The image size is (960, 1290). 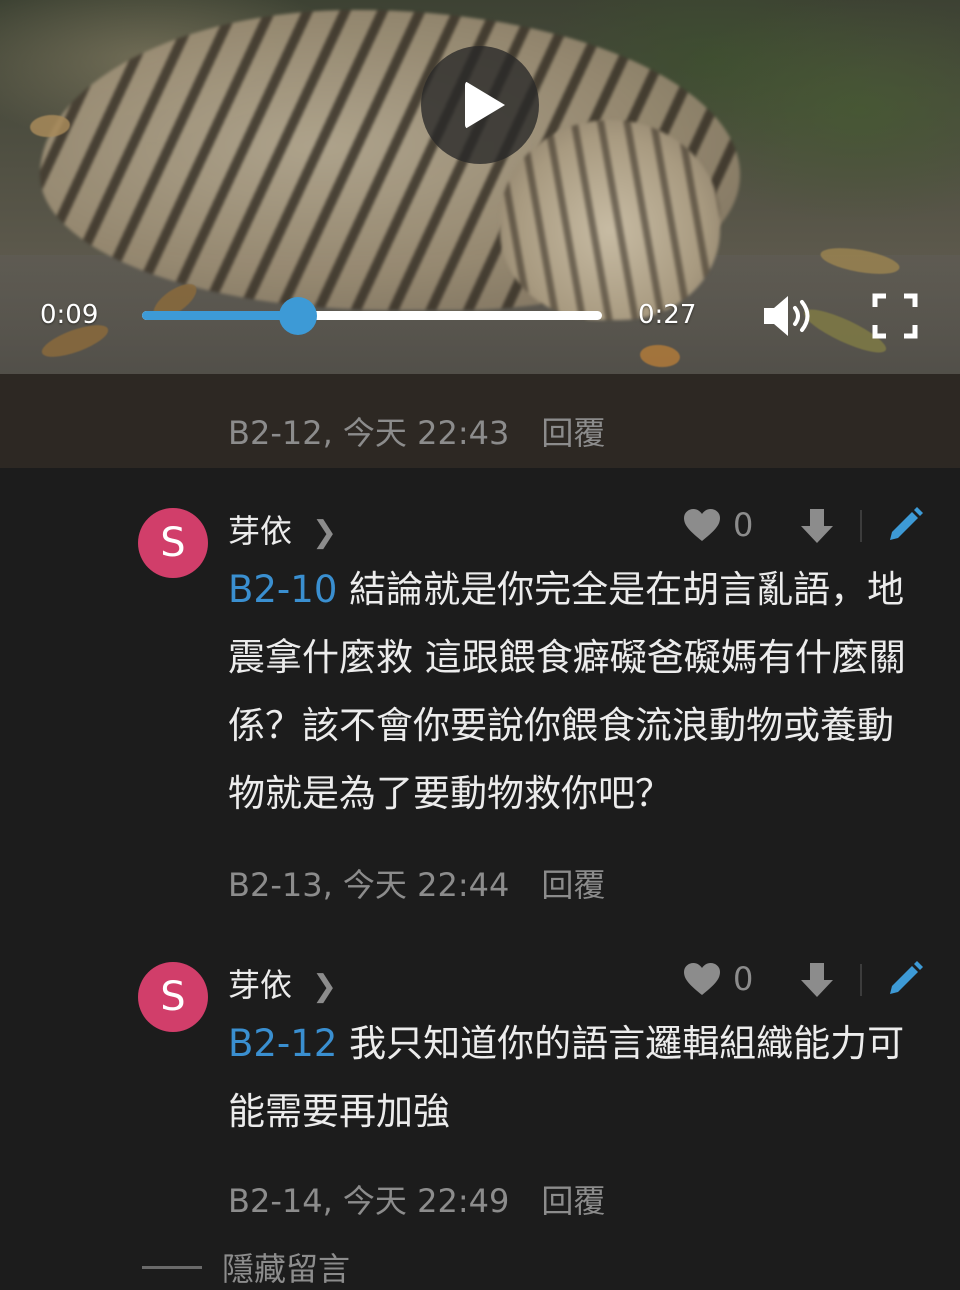 I want to click on seek-bar, so click(x=372, y=315).